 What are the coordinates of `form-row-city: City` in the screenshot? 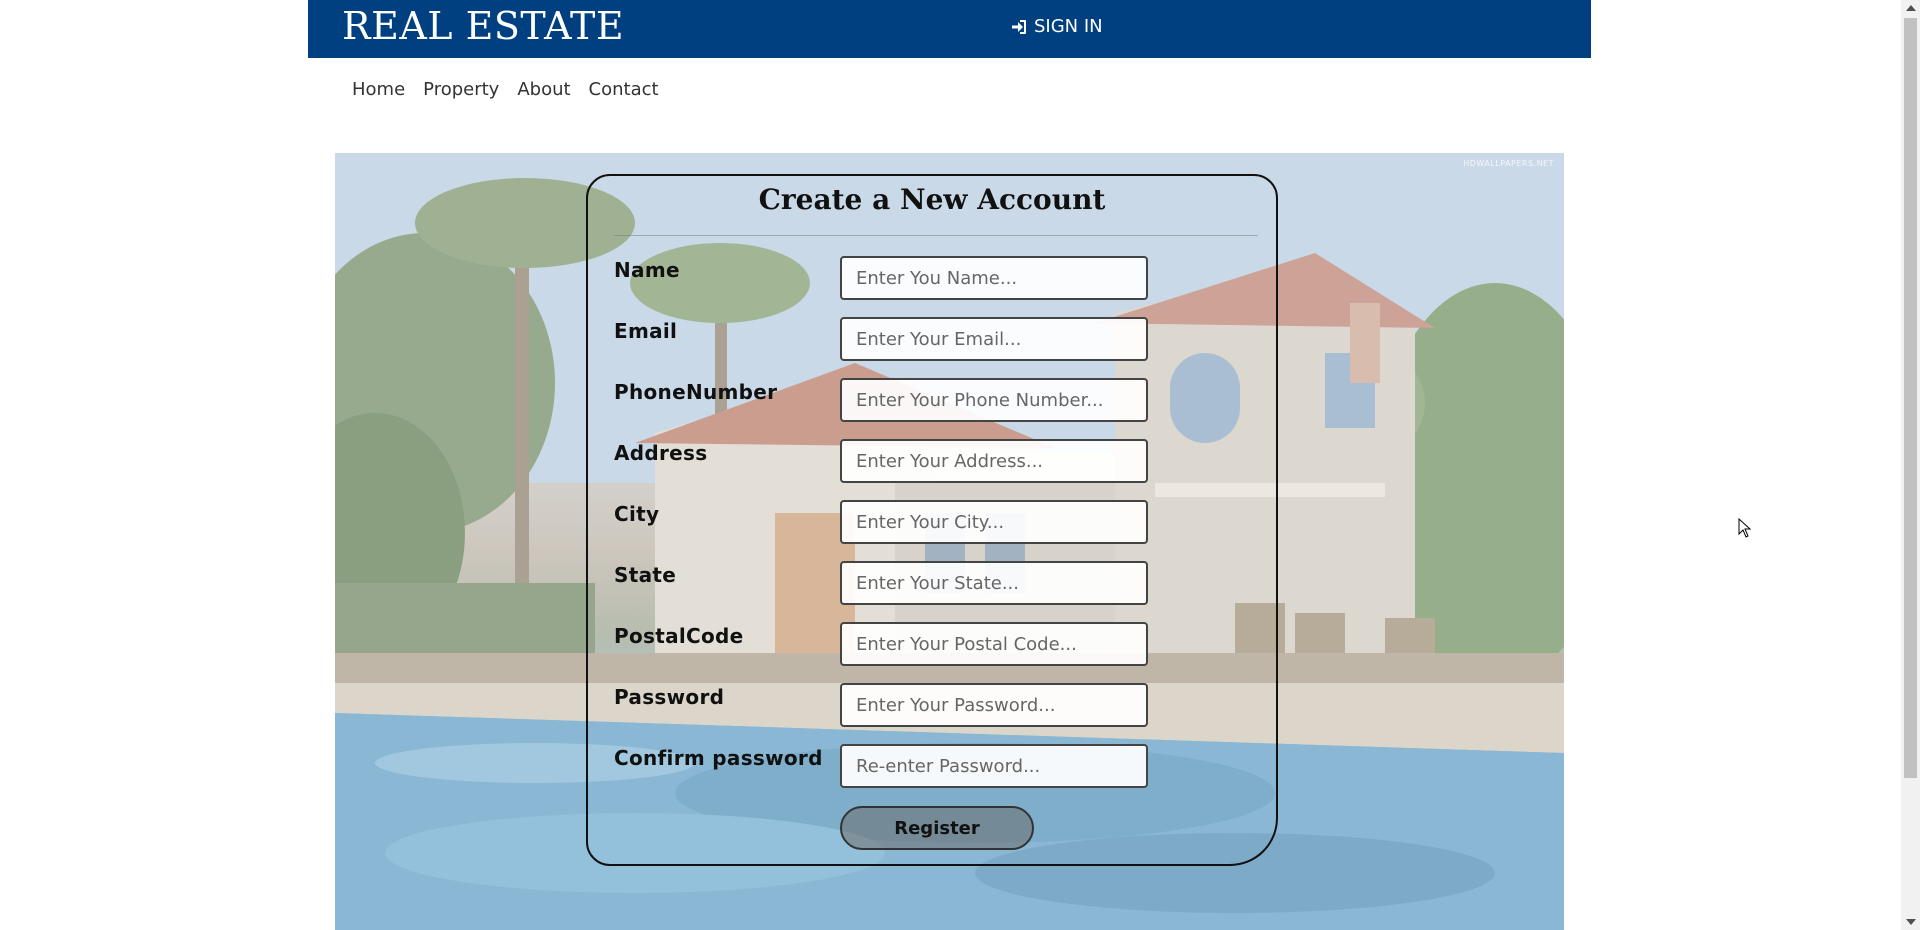 It's located at (934, 522).